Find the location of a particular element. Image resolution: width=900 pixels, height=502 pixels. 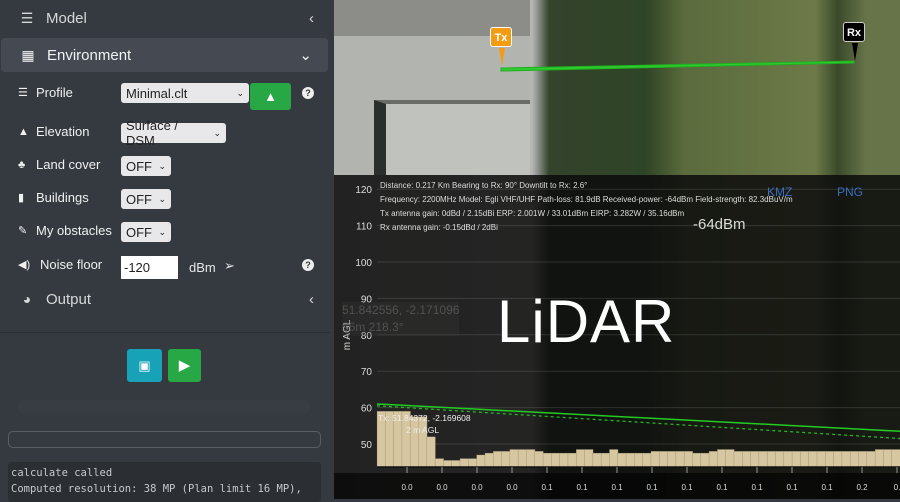

obstacles-row: ✎ My obstacles is located at coordinates (65, 230).